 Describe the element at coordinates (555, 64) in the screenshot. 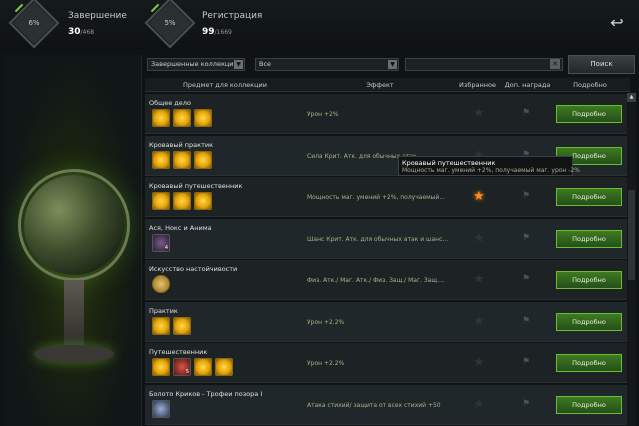

I see `clear-search-icon: ✕` at that location.